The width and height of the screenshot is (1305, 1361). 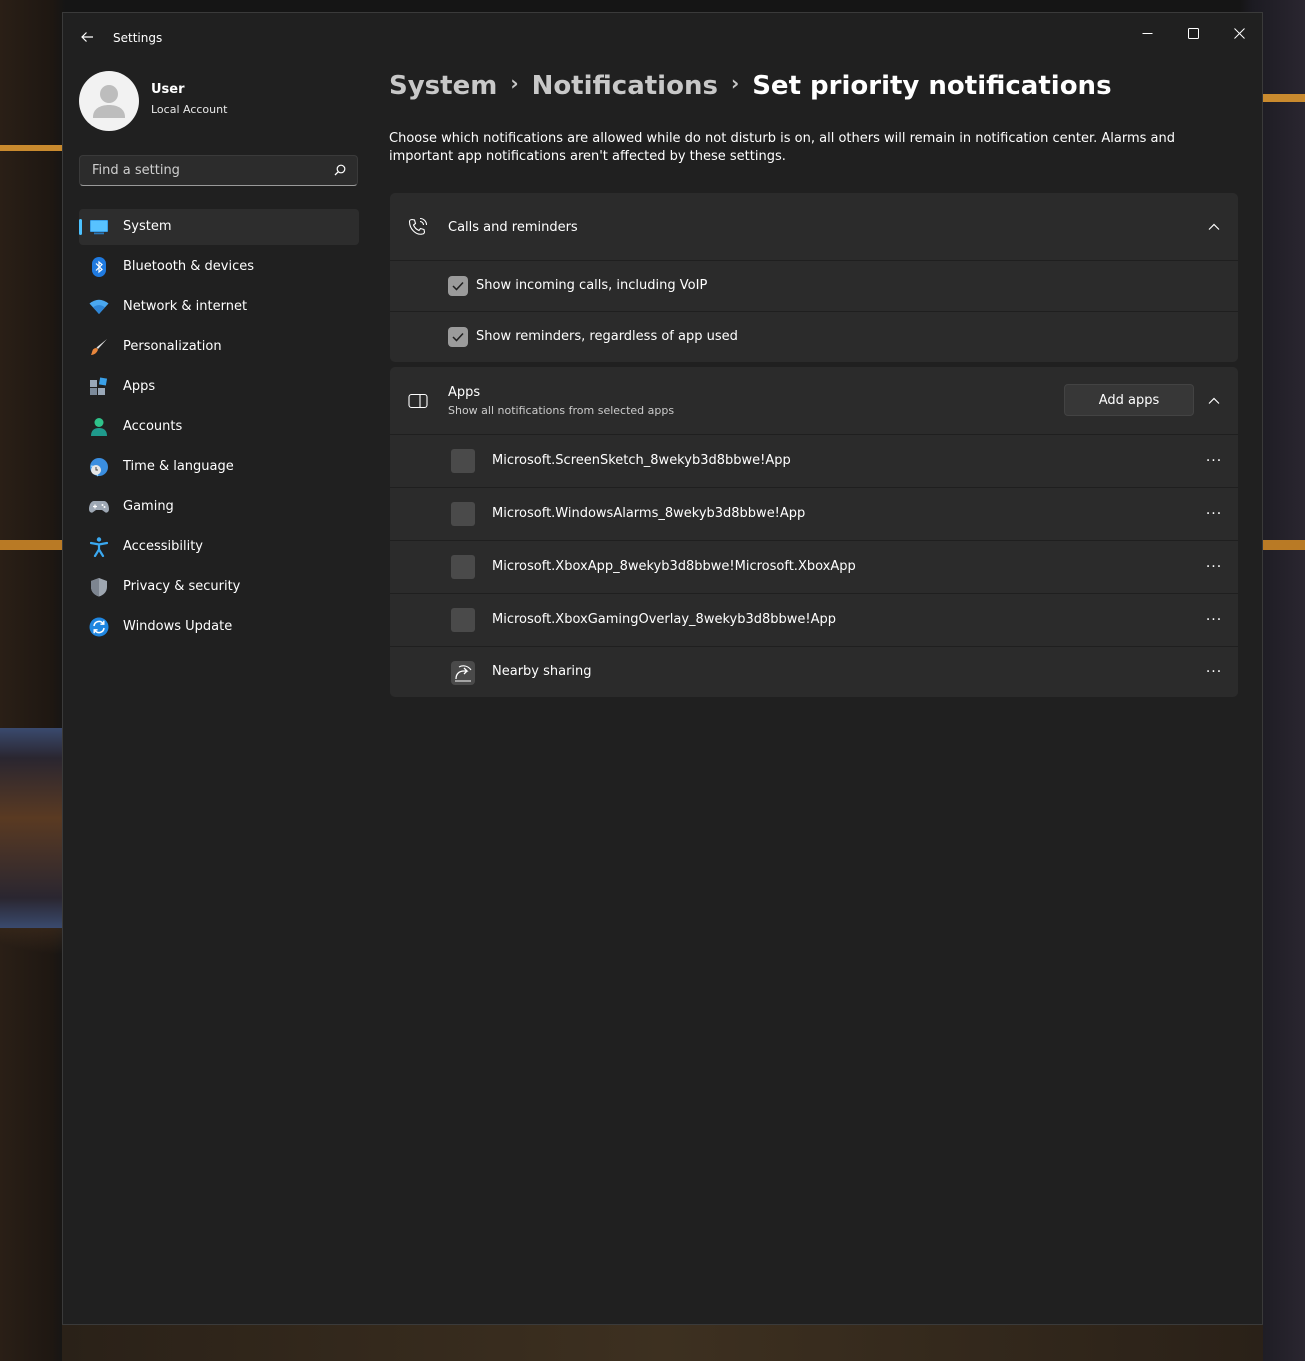 I want to click on update-icon, so click(x=99, y=627).